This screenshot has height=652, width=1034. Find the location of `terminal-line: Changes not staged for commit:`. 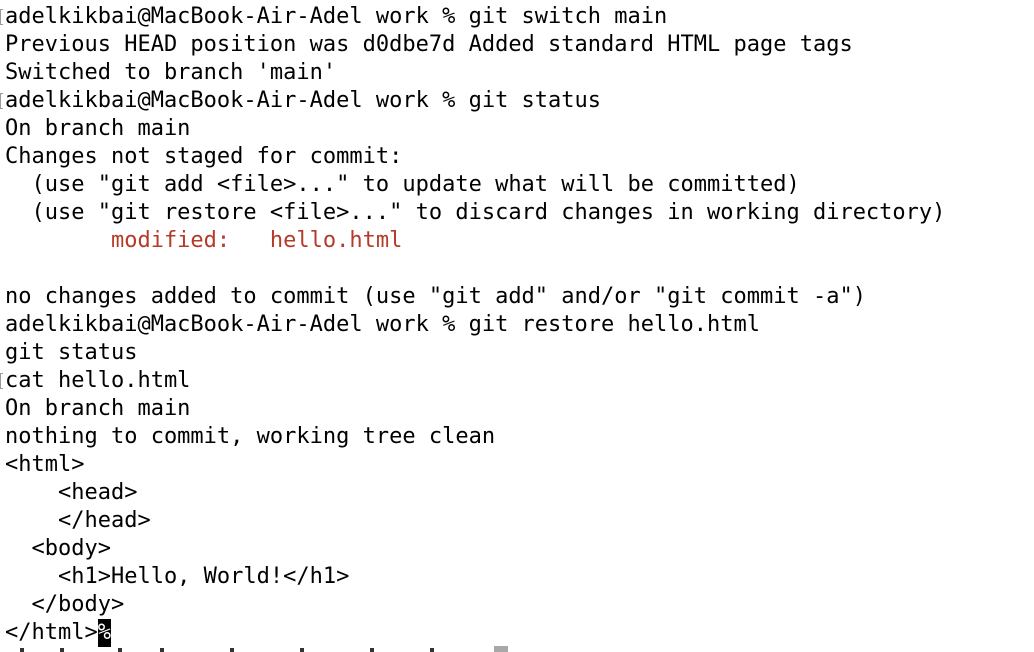

terminal-line: Changes not staged for commit: is located at coordinates (204, 156).